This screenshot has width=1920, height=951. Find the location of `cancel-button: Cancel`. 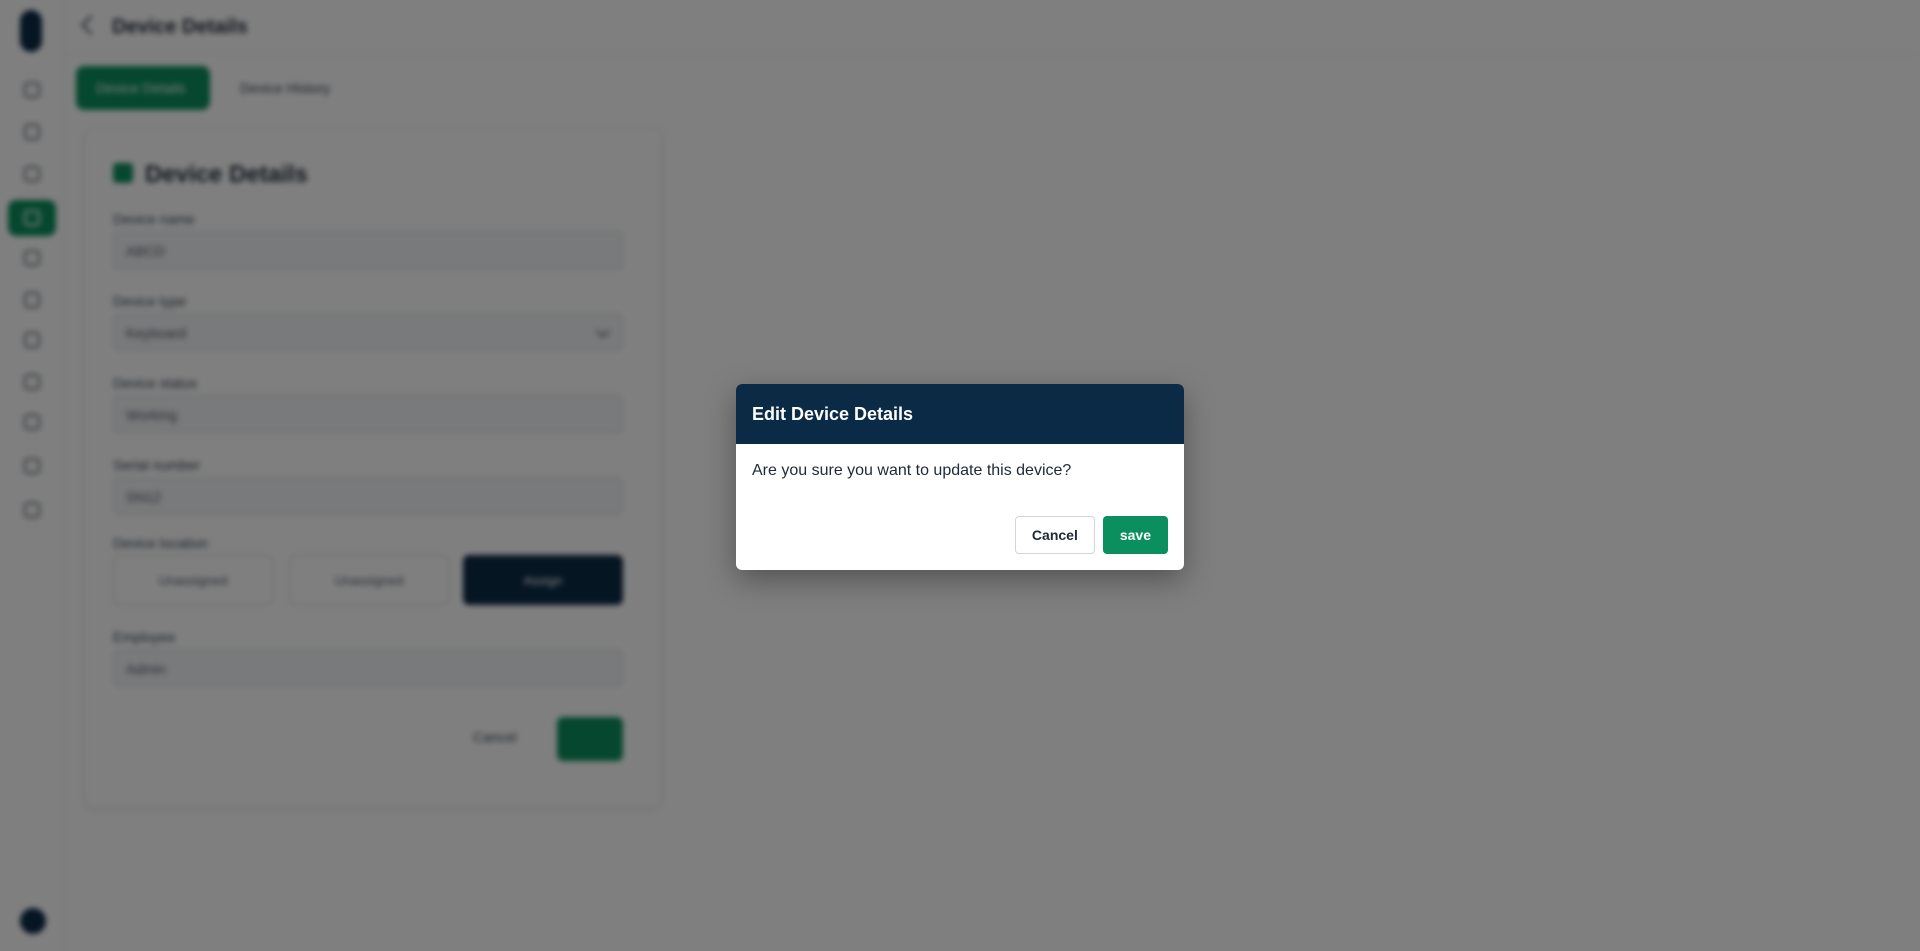

cancel-button: Cancel is located at coordinates (1054, 535).